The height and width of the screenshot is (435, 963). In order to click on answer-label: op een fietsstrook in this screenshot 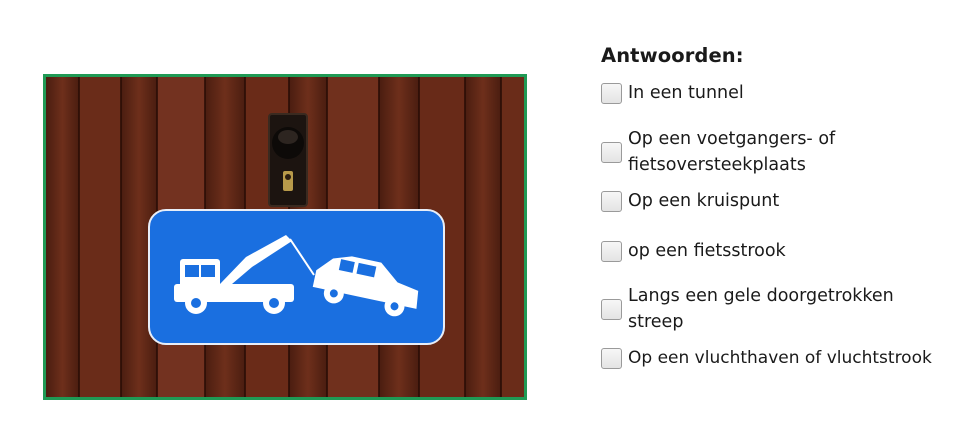, I will do `click(707, 251)`.